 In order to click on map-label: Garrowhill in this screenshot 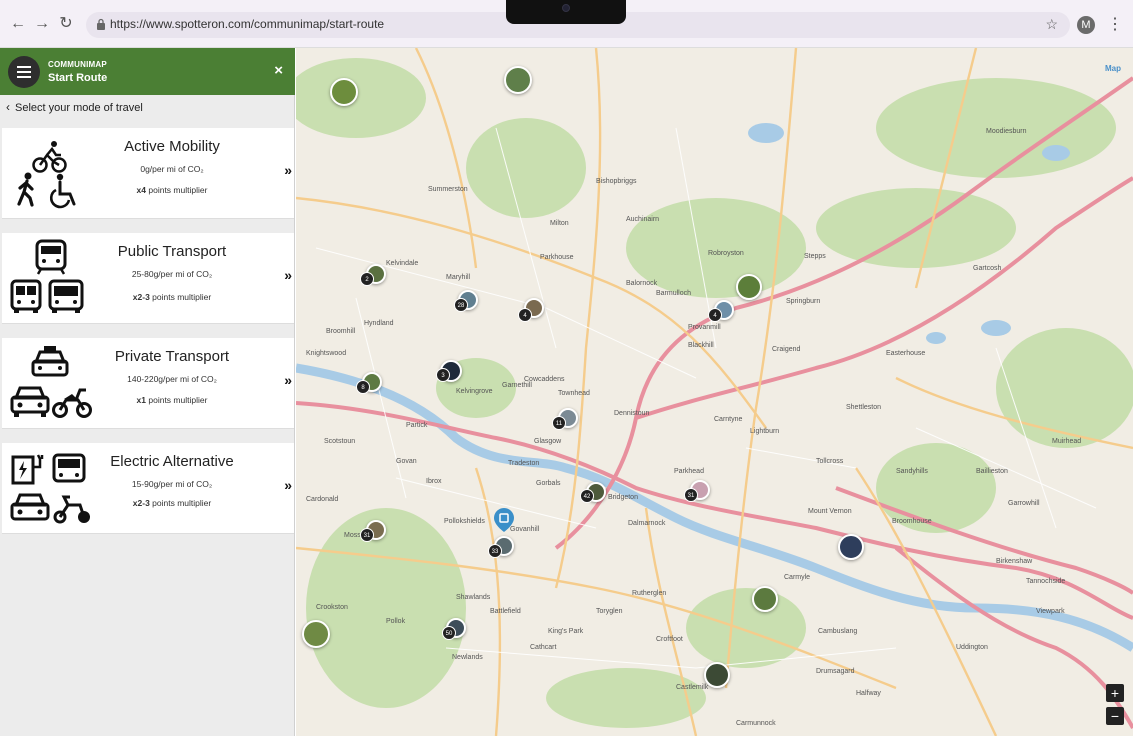, I will do `click(1024, 503)`.